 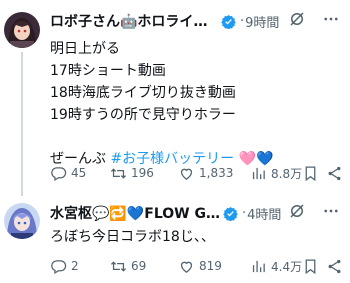 What do you see at coordinates (128, 266) in the screenshot?
I see `retweet-button: 69` at bounding box center [128, 266].